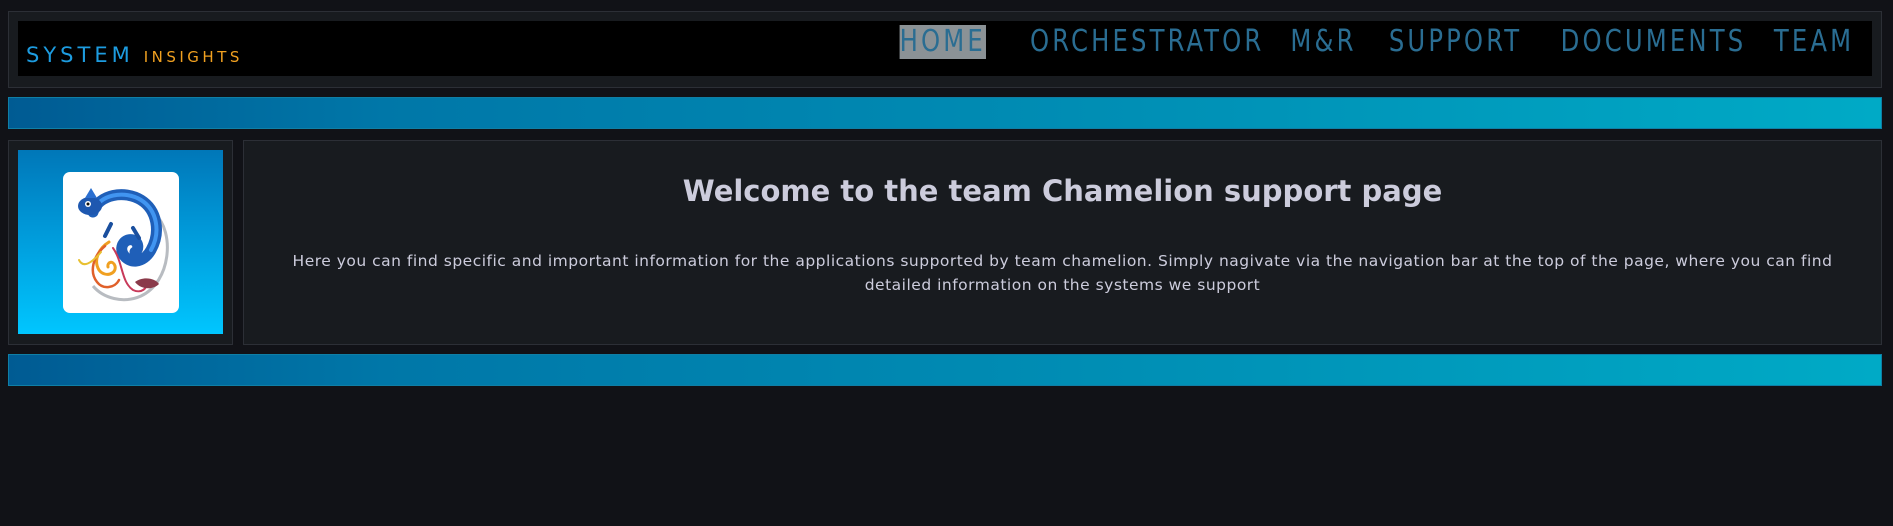 The image size is (1893, 526). I want to click on logo-card, so click(121, 242).